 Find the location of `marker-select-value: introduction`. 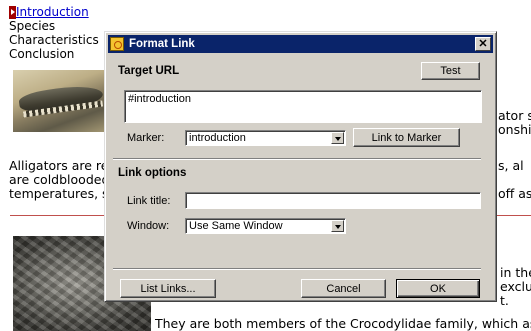

marker-select-value: introduction is located at coordinates (217, 138).